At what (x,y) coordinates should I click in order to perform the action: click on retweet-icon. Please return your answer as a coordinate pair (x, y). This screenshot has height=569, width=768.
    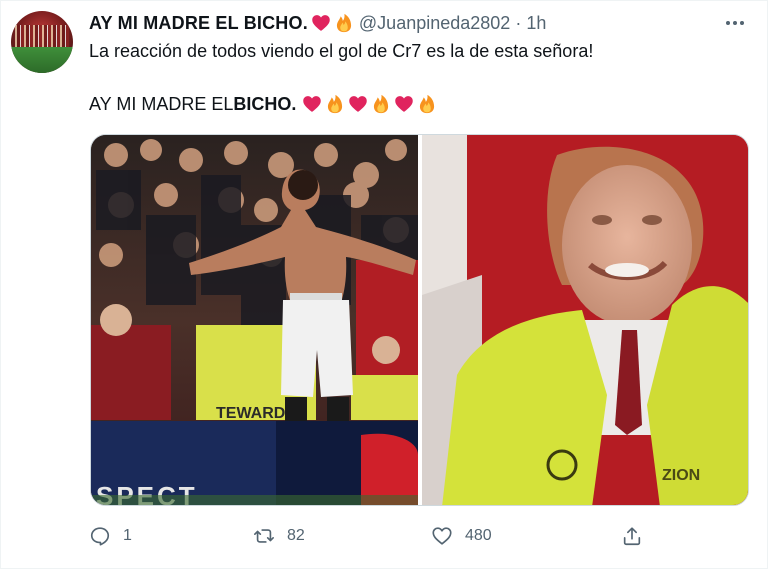
    Looking at the image, I should click on (264, 536).